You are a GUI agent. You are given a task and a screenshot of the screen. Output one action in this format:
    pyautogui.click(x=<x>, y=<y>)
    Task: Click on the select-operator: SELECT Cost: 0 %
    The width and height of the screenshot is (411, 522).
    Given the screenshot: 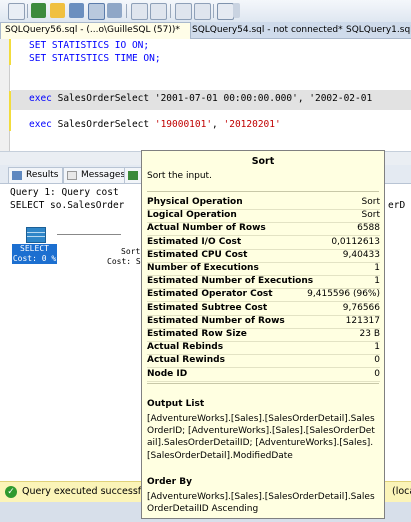 What is the action you would take?
    pyautogui.click(x=34, y=247)
    